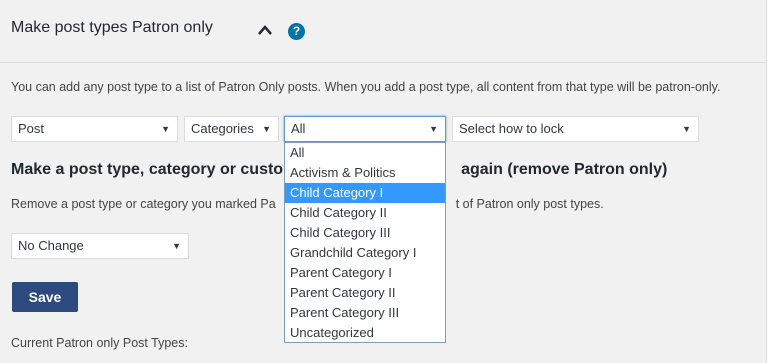 This screenshot has height=363, width=773. What do you see at coordinates (511, 128) in the screenshot?
I see `lock-method-value: Select how to lock` at bounding box center [511, 128].